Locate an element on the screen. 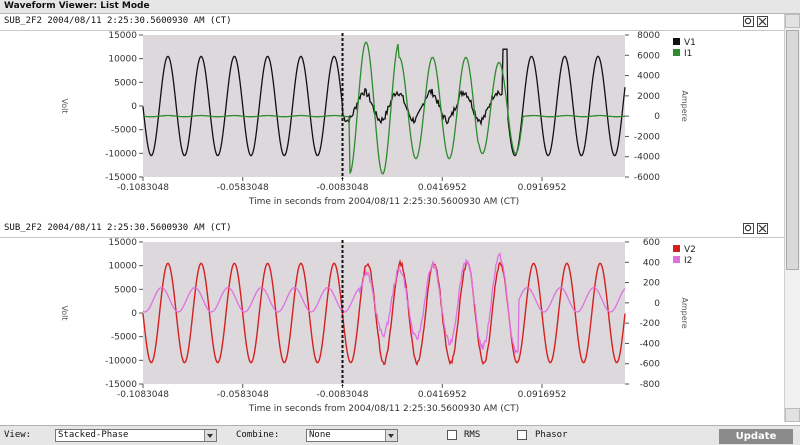  y2-tick-label: -200 is located at coordinates (650, 324).